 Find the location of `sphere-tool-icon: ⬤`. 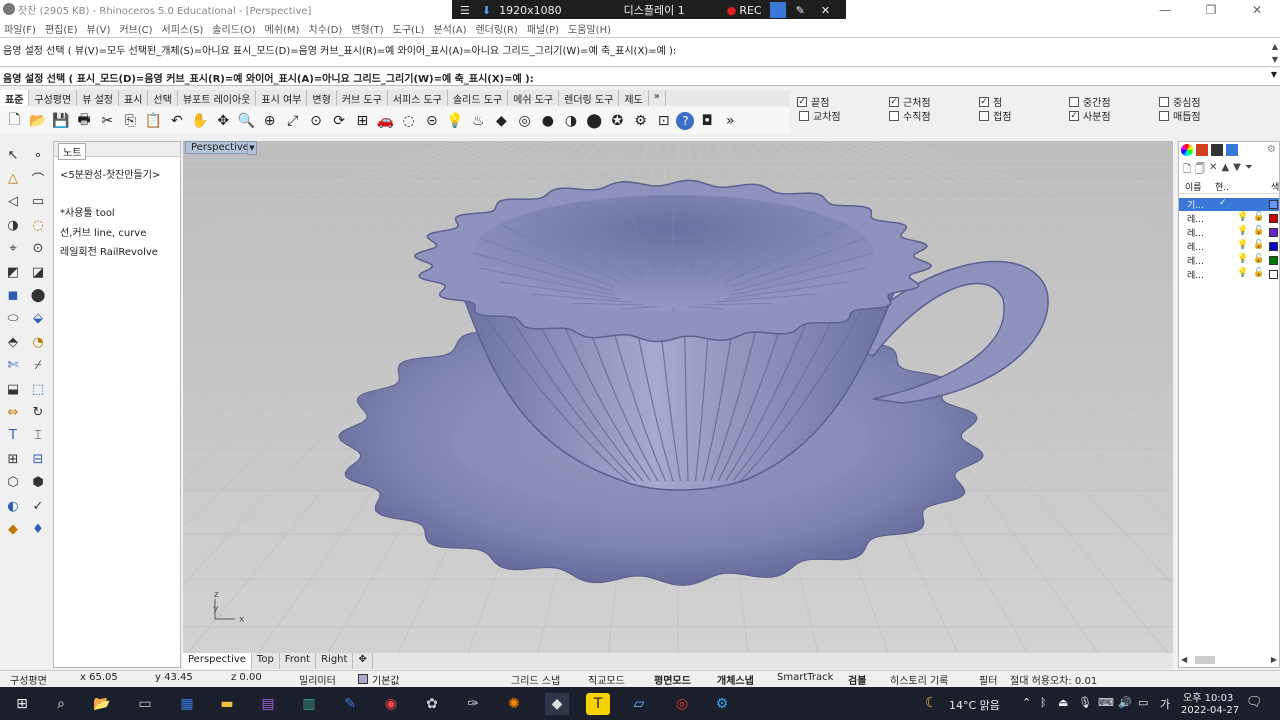

sphere-tool-icon: ⬤ is located at coordinates (38, 295).